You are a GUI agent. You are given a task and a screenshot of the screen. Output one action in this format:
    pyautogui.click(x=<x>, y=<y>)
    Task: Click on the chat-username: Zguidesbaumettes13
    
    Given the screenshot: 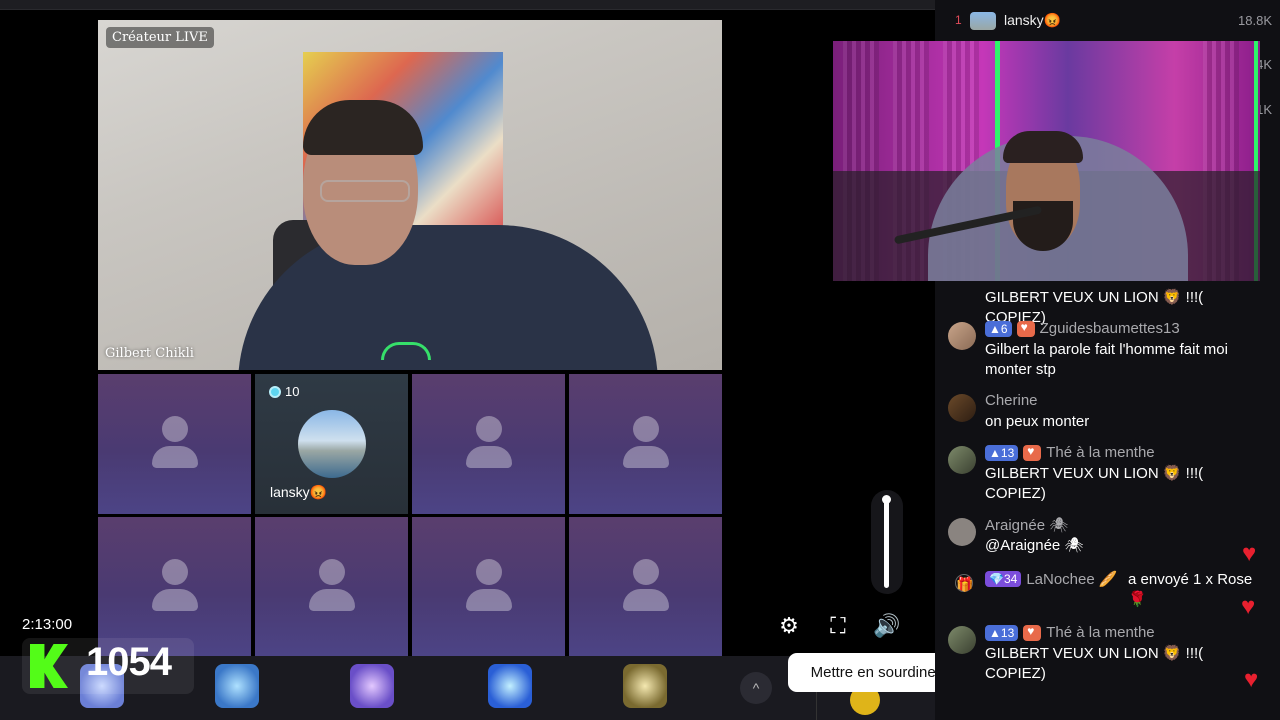 What is the action you would take?
    pyautogui.click(x=1110, y=328)
    